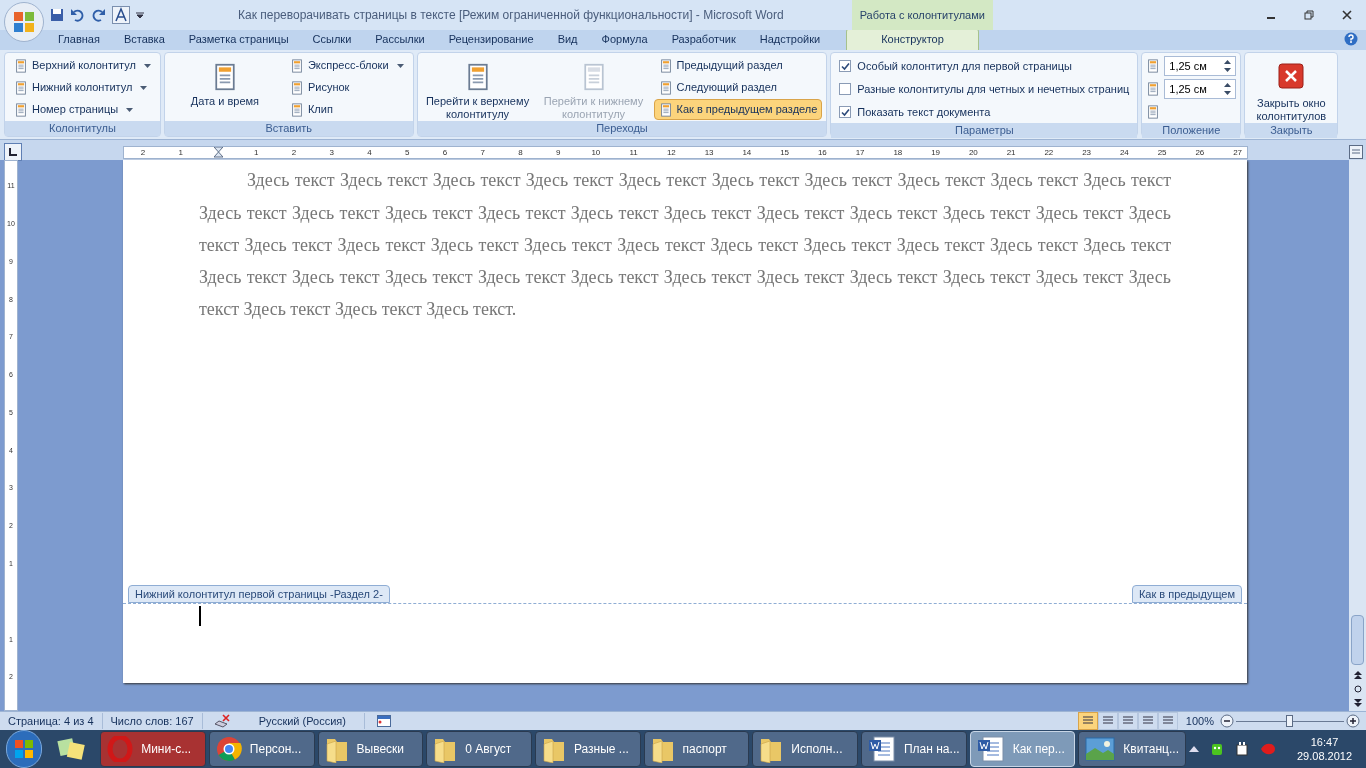 The height and width of the screenshot is (768, 1366). Describe the element at coordinates (912, 39) in the screenshot. I see `ribbon-tab: Конструктор` at that location.